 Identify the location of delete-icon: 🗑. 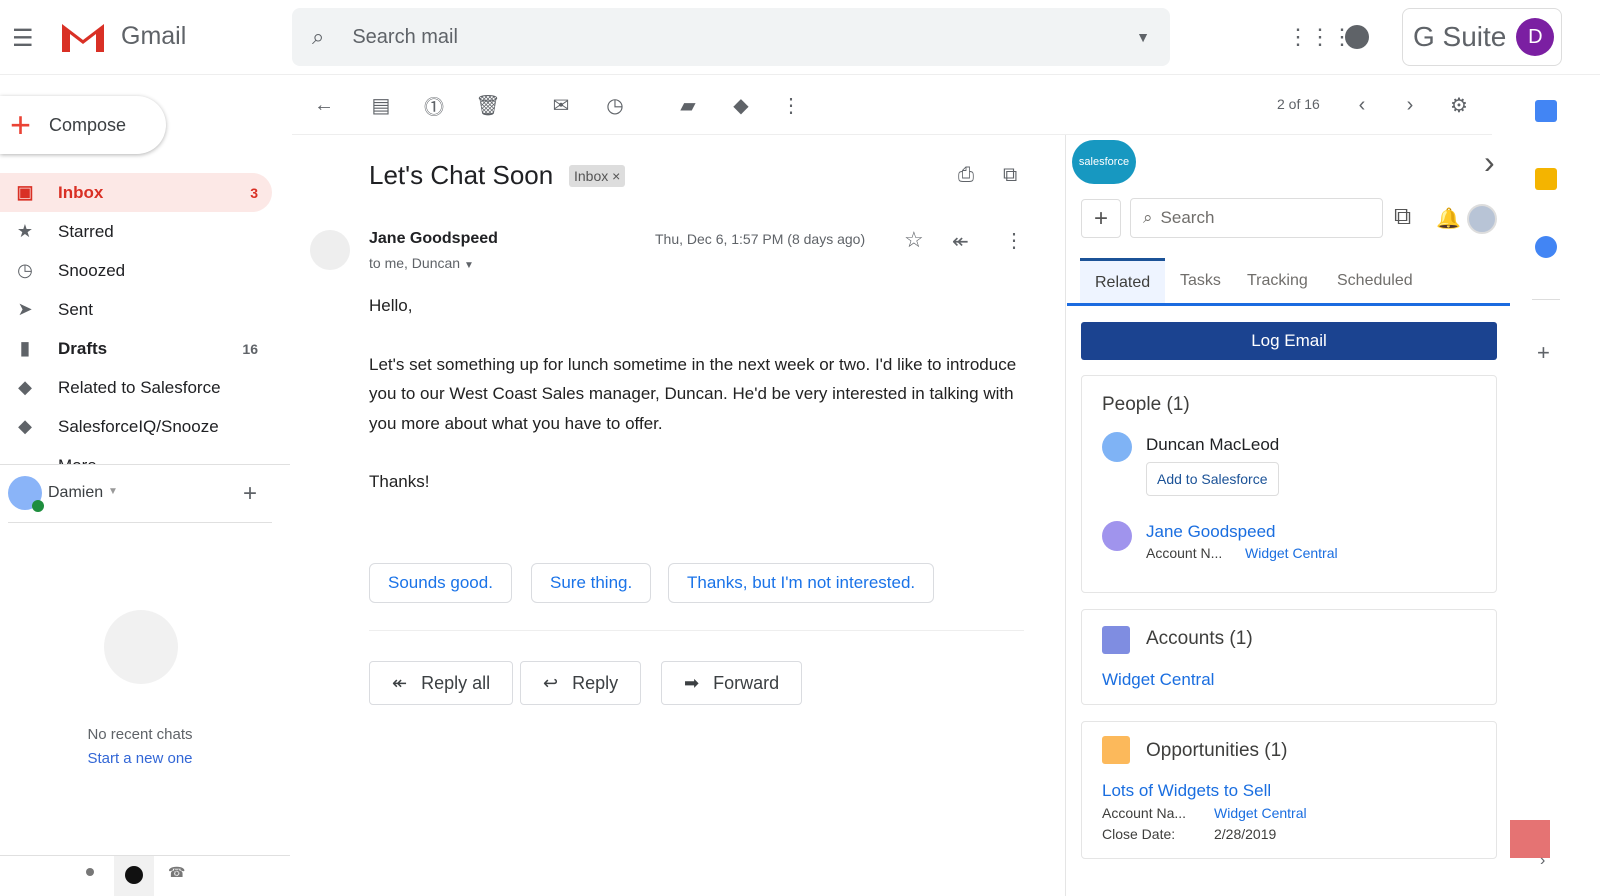
(488, 105).